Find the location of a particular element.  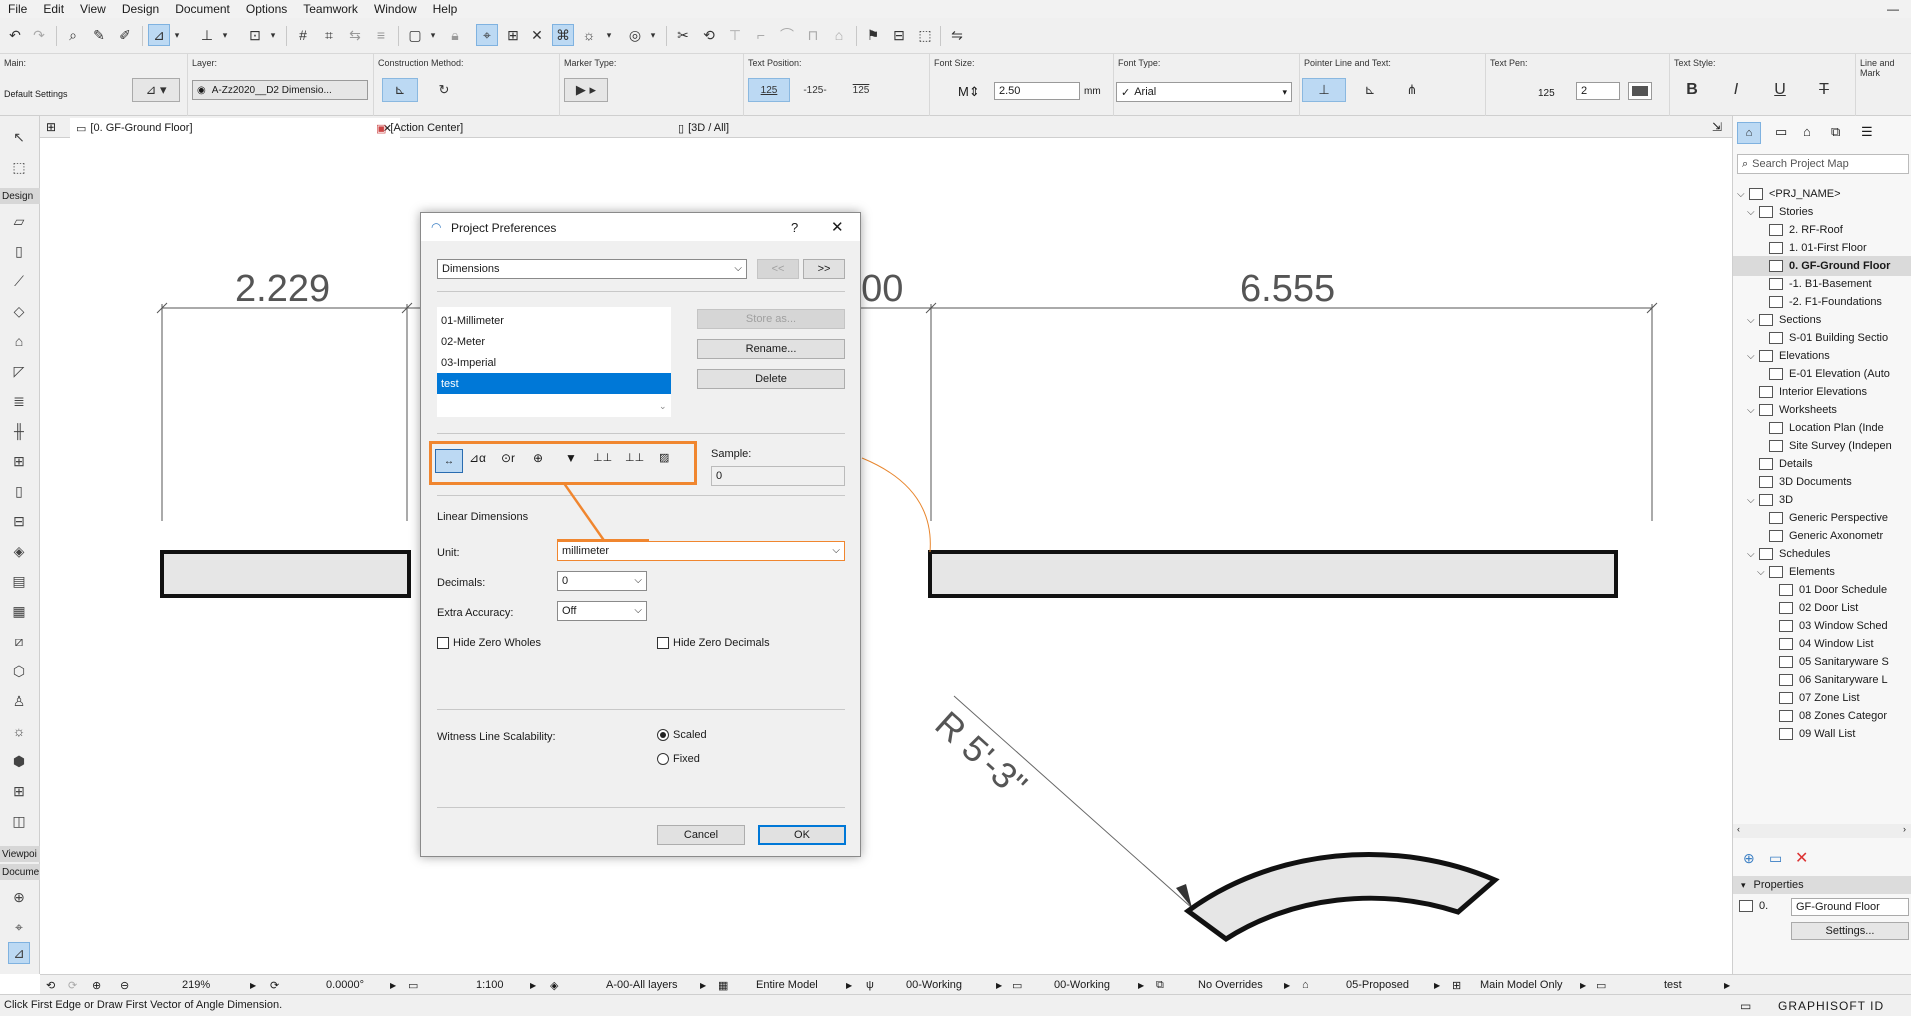

help-icon: ? is located at coordinates (794, 227).